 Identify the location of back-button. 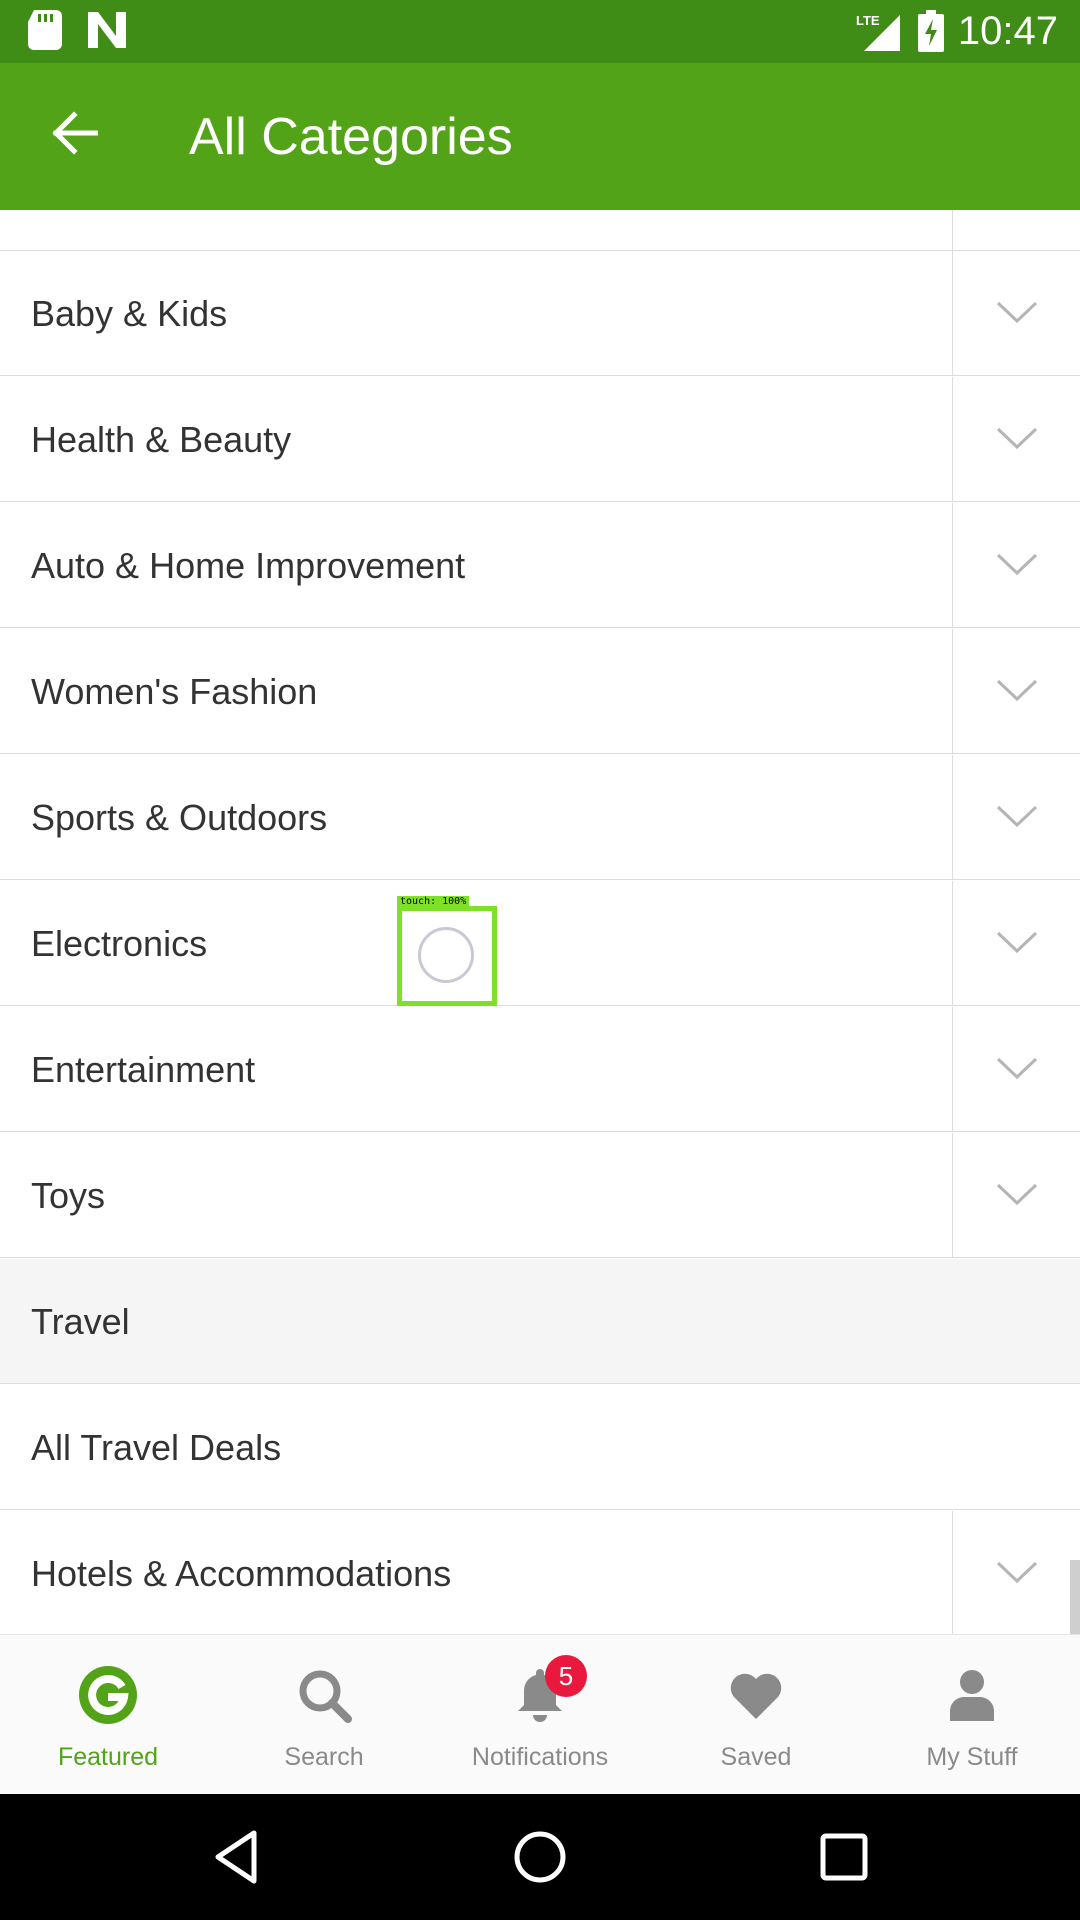
(74, 133).